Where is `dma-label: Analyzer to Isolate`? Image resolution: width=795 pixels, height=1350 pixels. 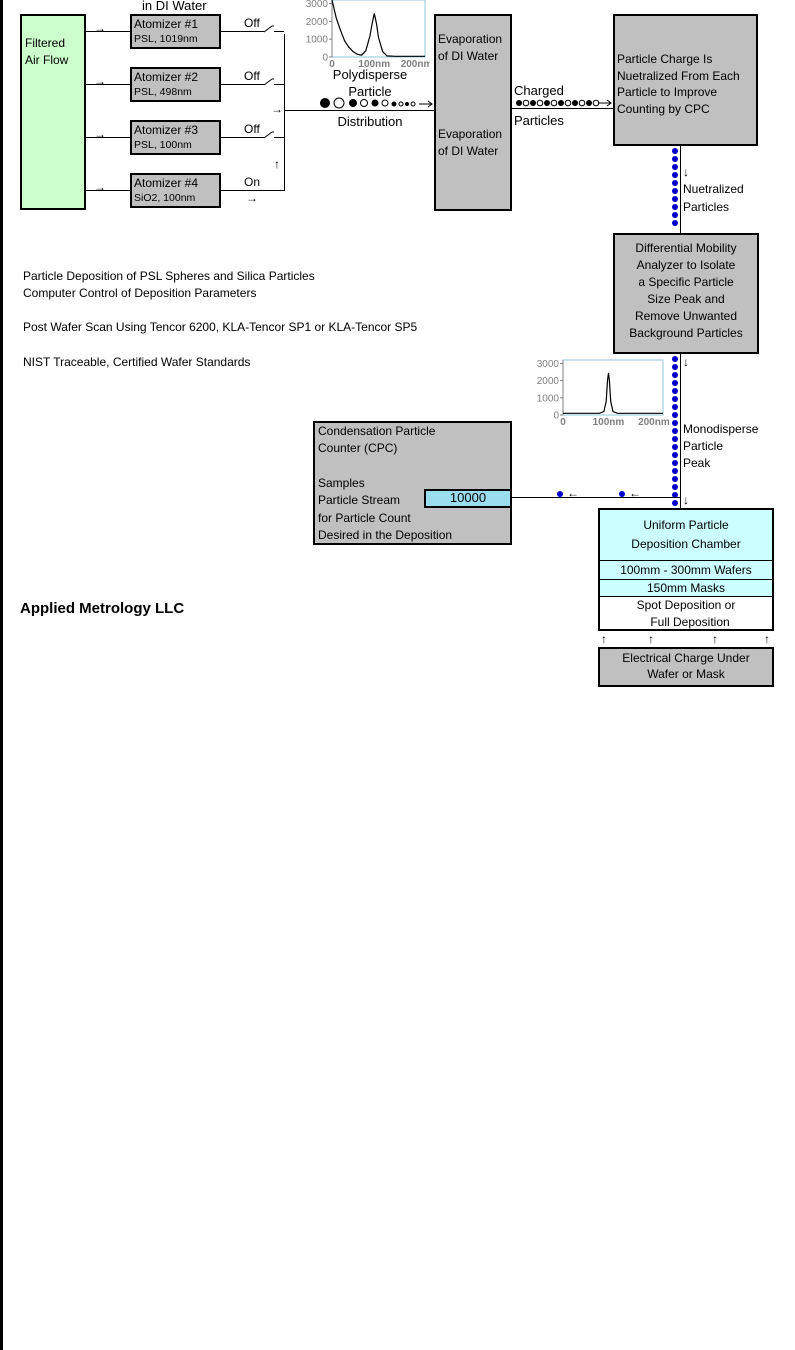
dma-label: Analyzer to Isolate is located at coordinates (686, 265).